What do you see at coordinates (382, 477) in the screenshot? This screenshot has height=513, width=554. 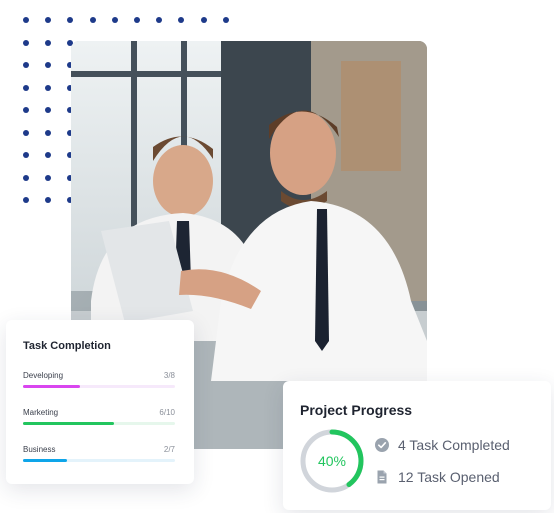 I see `document-icon` at bounding box center [382, 477].